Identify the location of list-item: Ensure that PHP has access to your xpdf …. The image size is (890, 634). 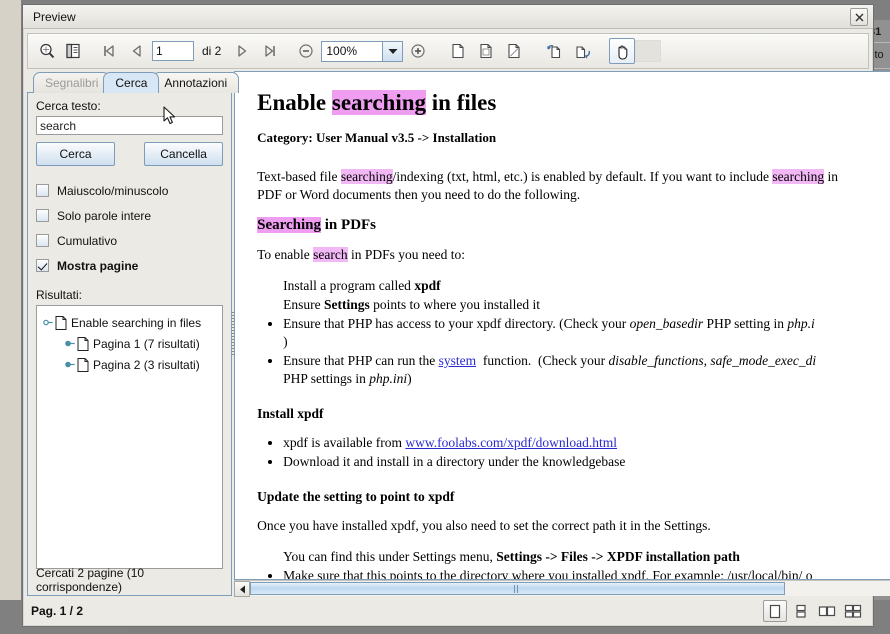
(586, 333).